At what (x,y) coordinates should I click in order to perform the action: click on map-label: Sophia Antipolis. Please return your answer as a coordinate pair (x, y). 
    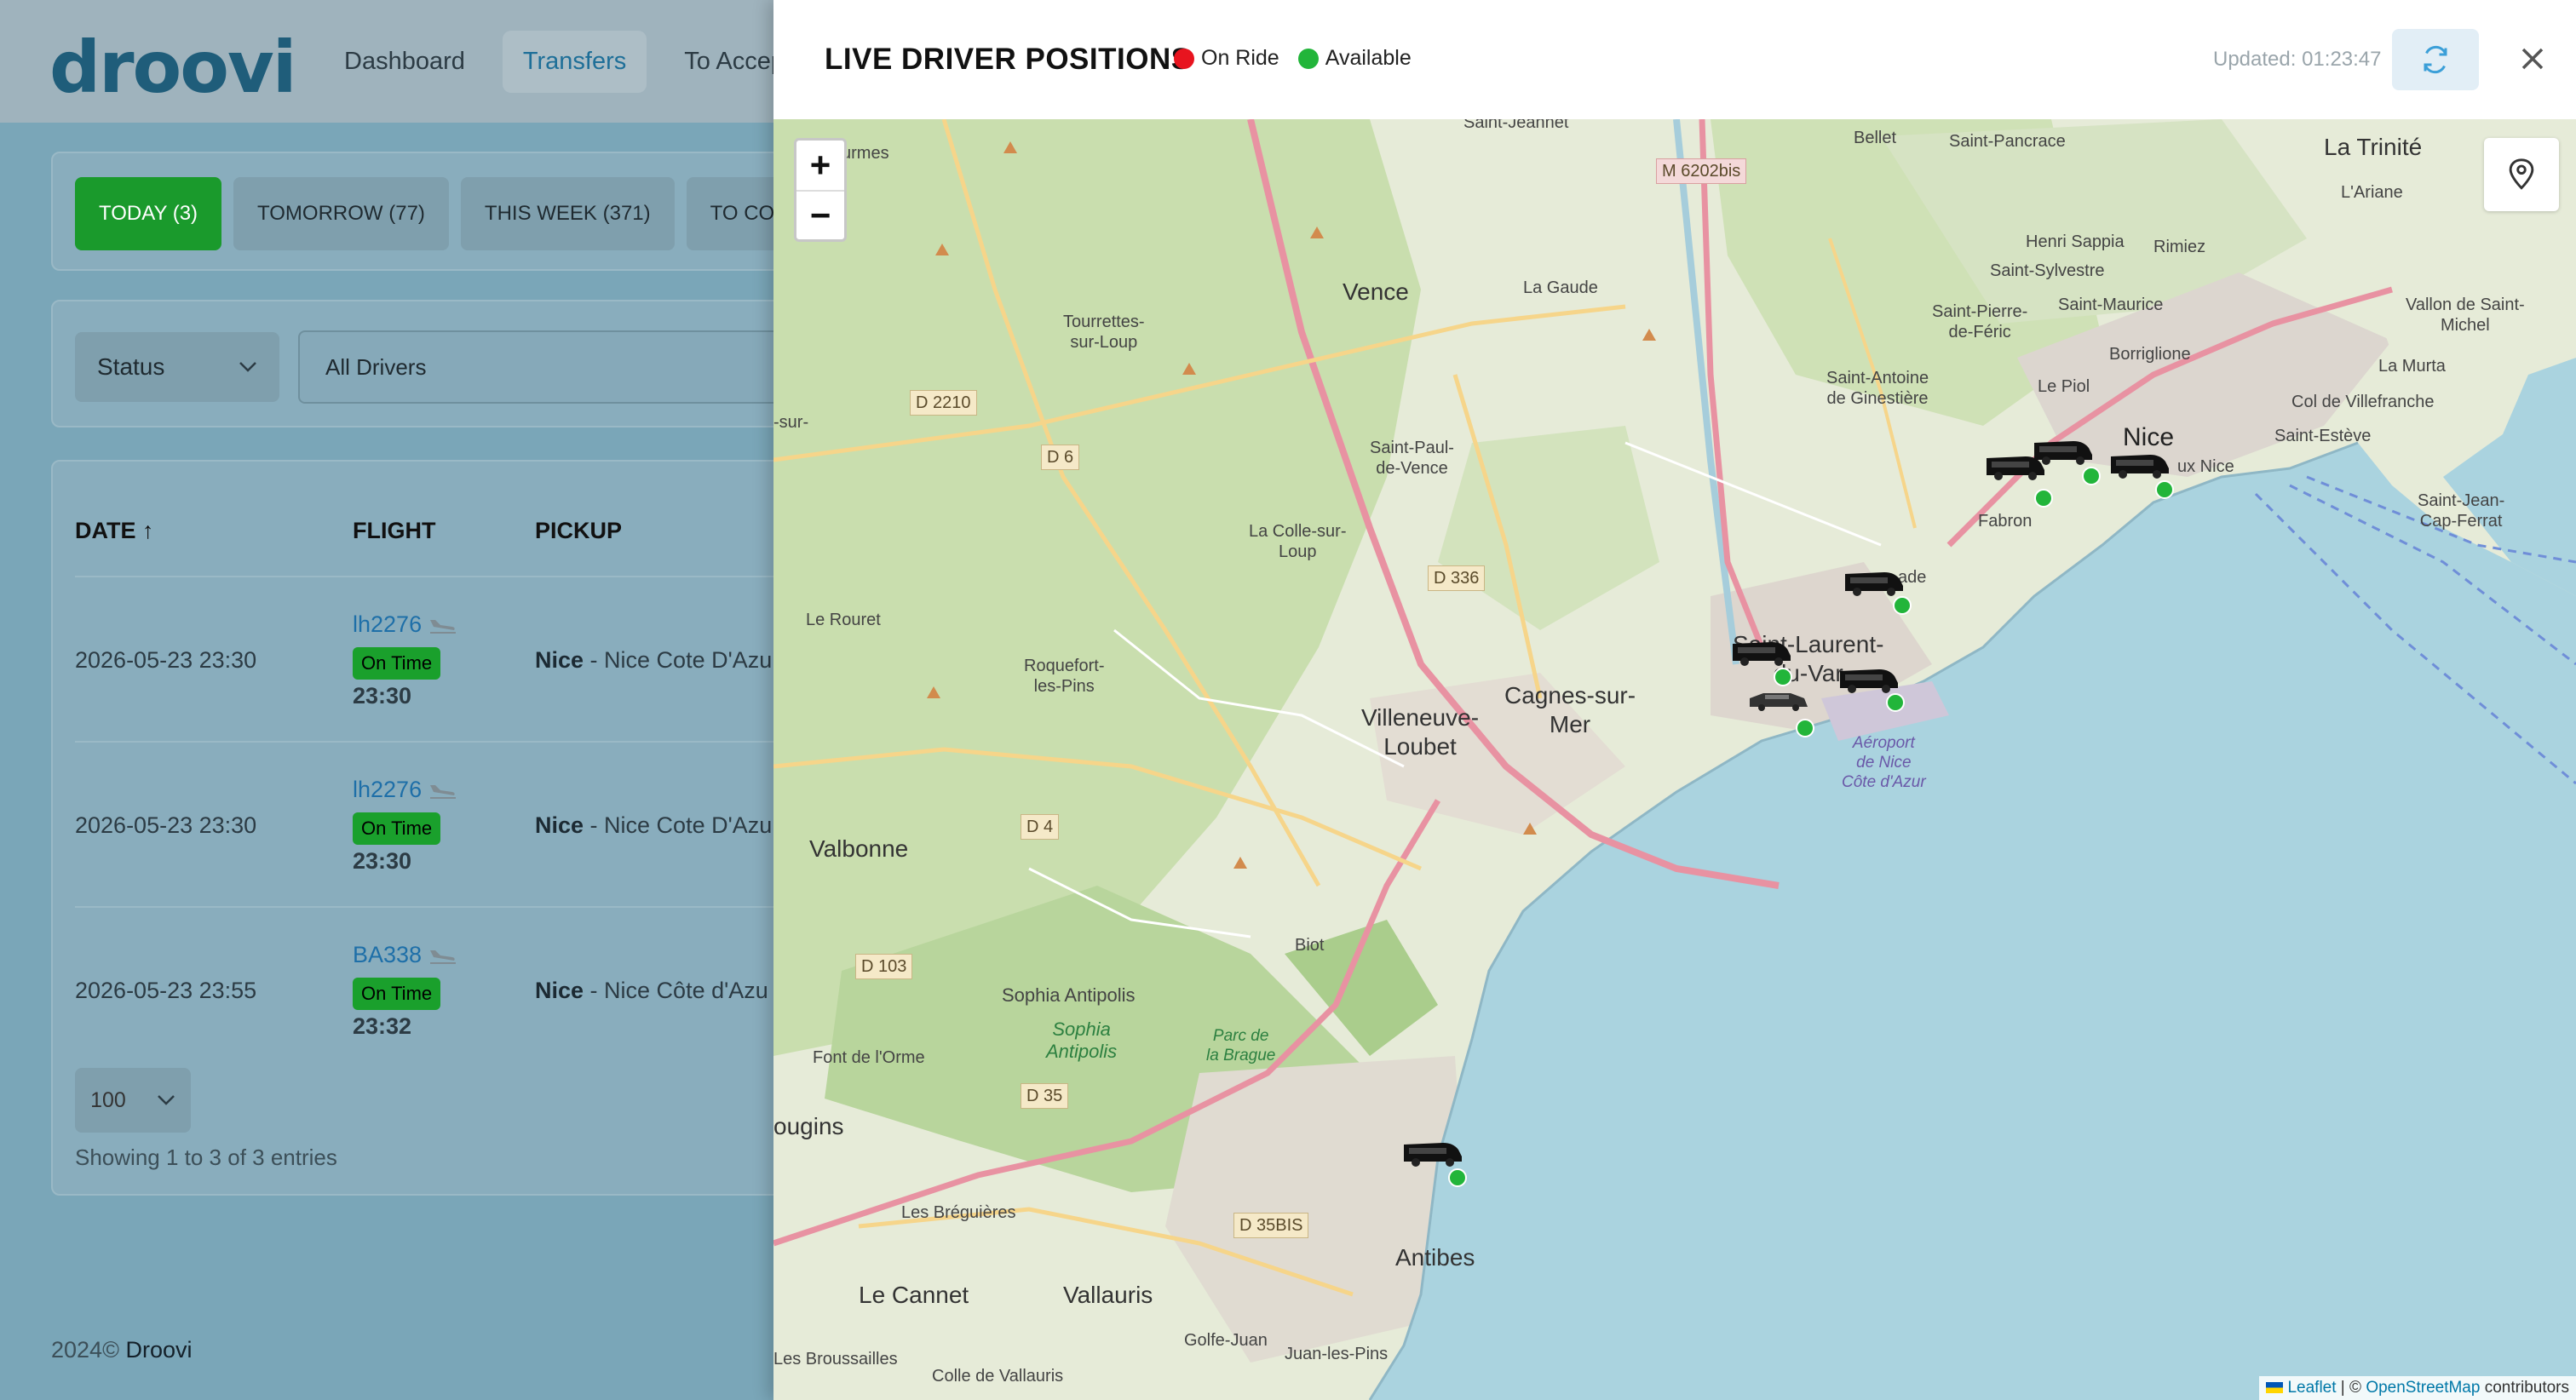
    Looking at the image, I should click on (1069, 995).